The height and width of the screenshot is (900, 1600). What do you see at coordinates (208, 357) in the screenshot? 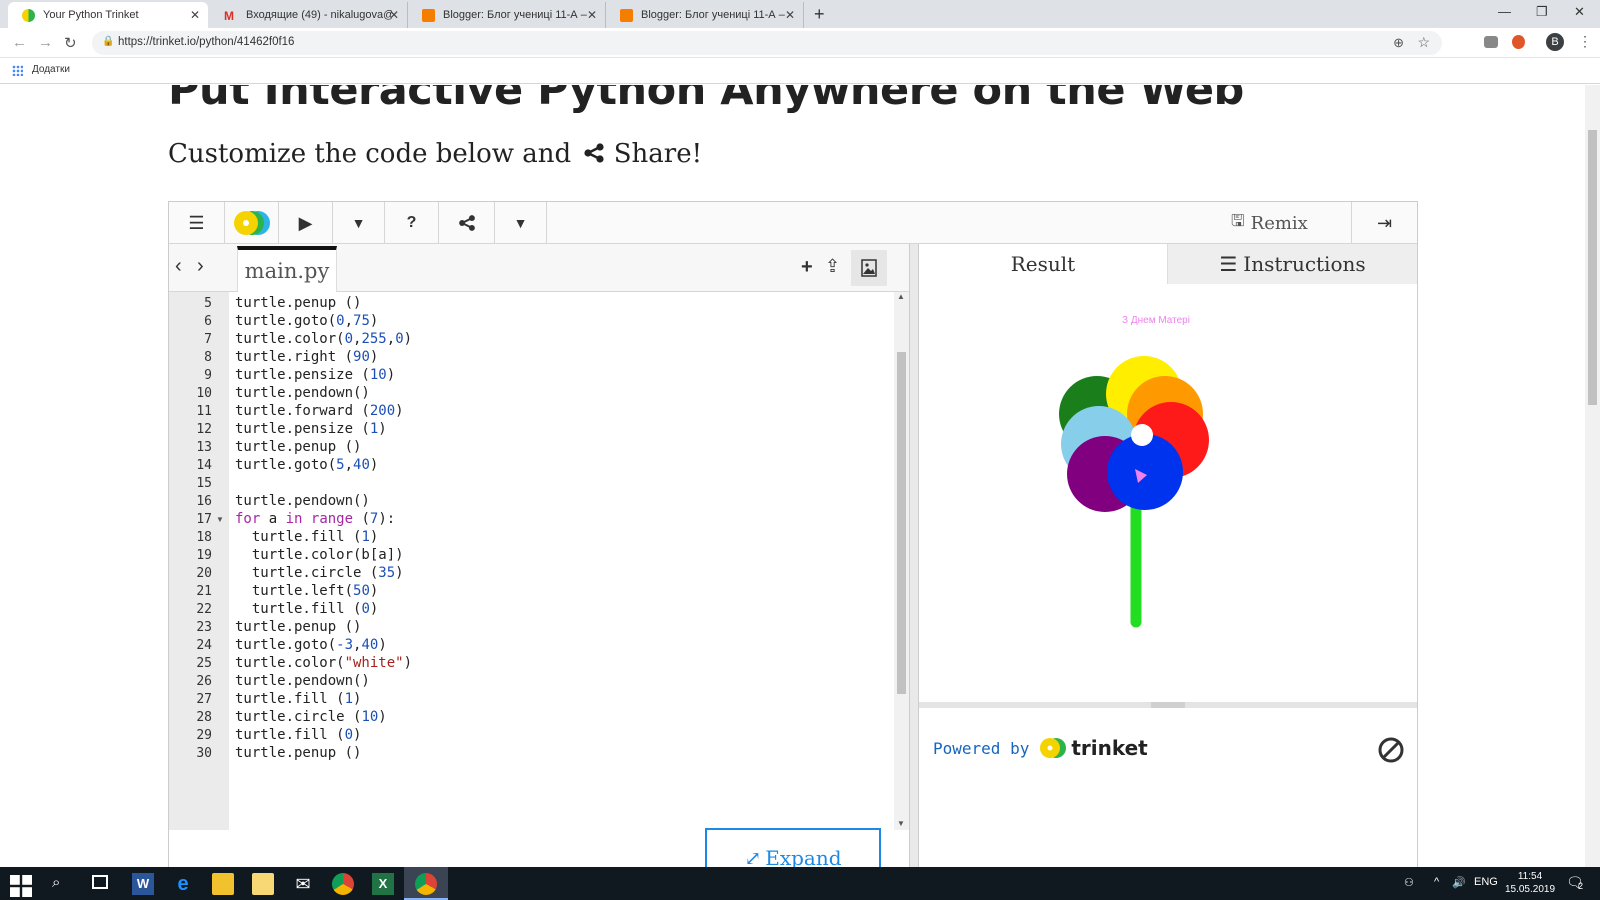
I see `line-number: 8` at bounding box center [208, 357].